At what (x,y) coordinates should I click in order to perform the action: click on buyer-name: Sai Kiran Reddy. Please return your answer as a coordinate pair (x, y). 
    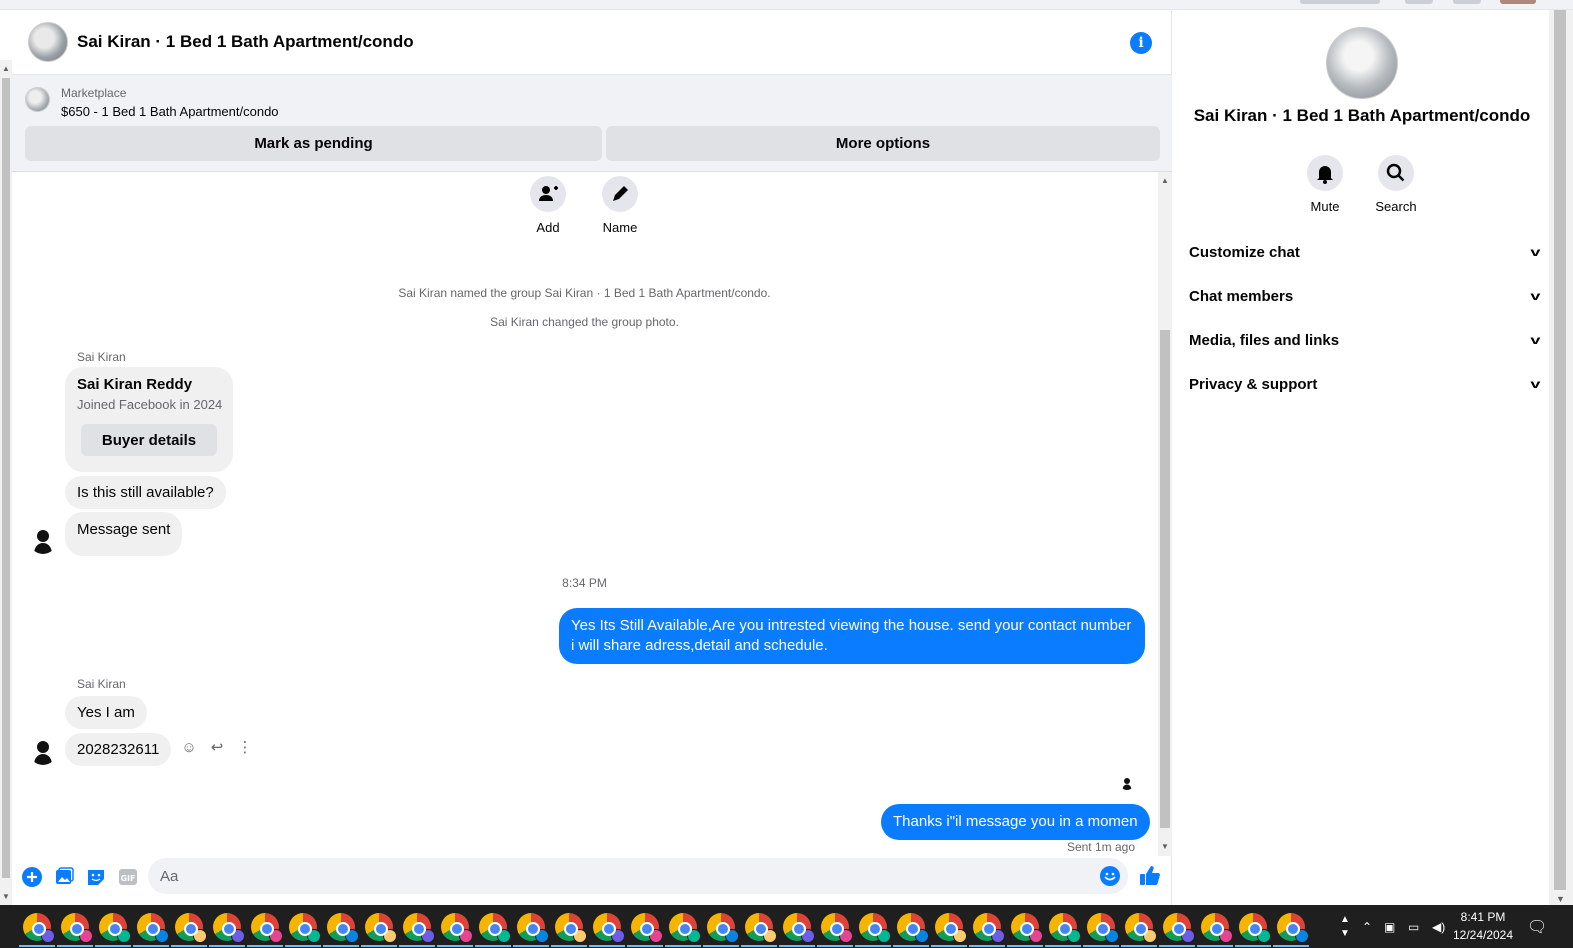
    Looking at the image, I should click on (134, 384).